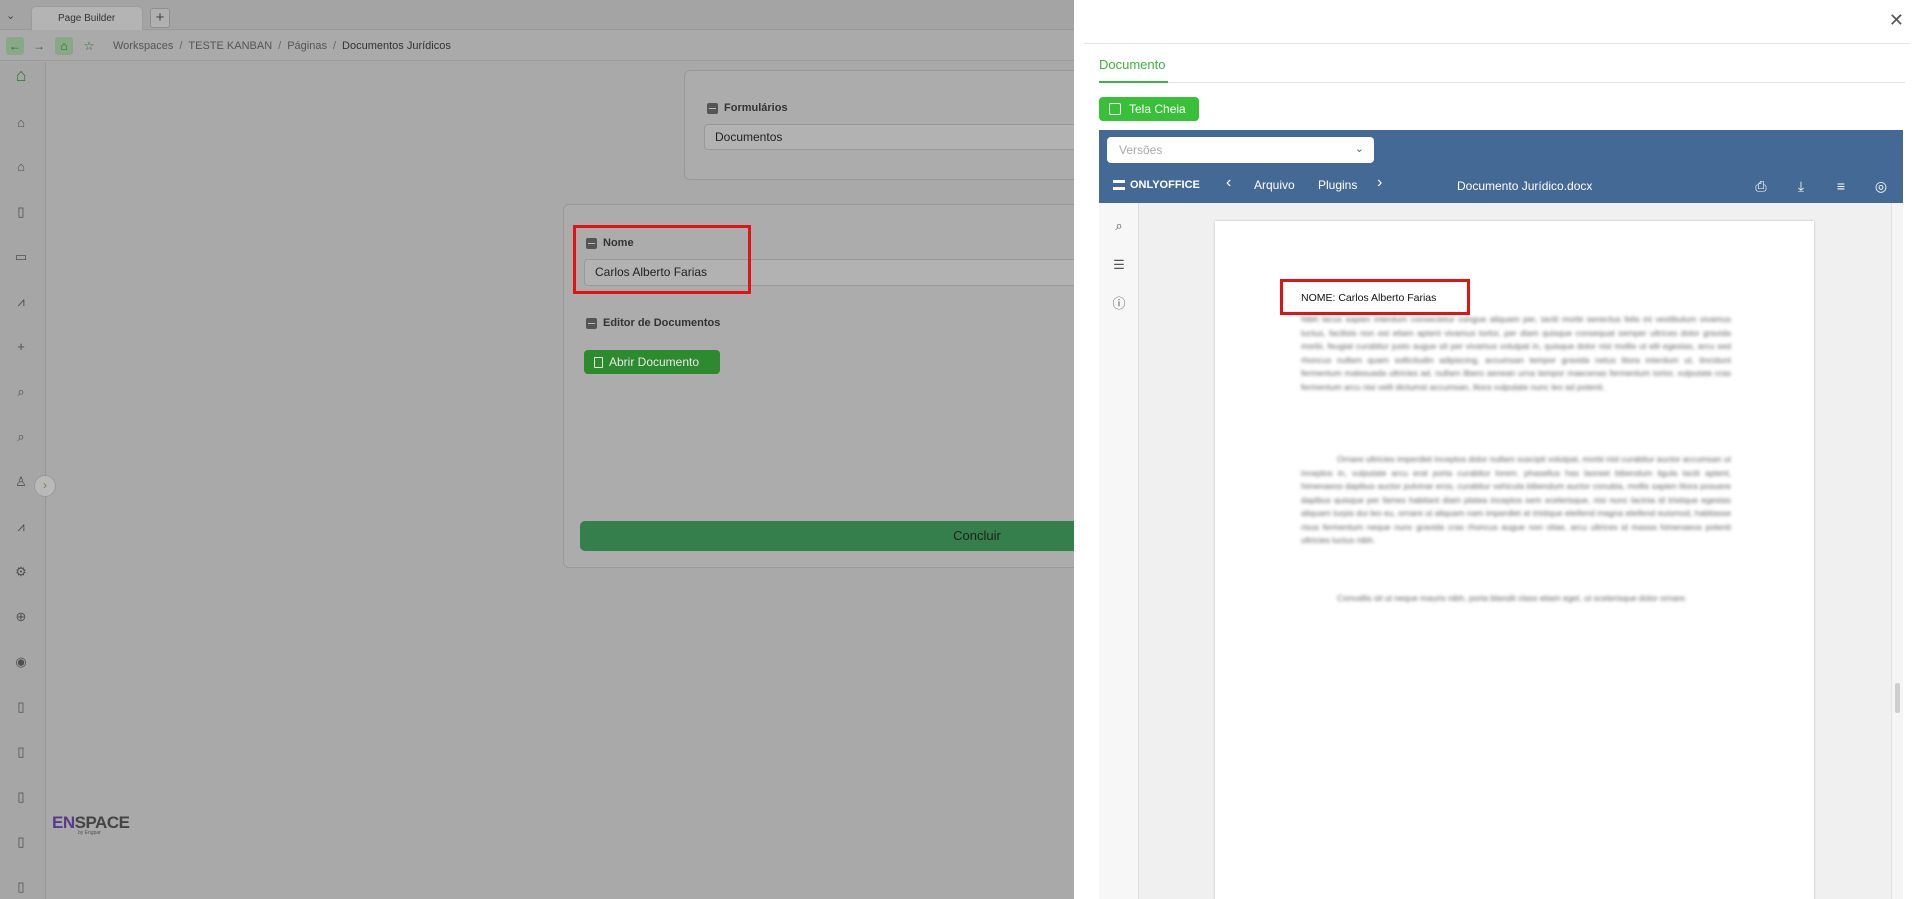  Describe the element at coordinates (662, 323) in the screenshot. I see `editor-label: Editor de Documentos` at that location.